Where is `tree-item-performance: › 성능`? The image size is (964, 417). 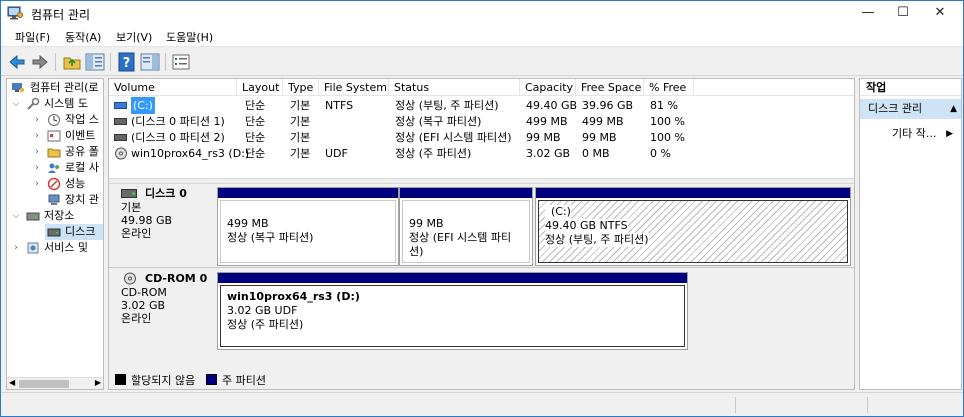
tree-item-performance: › 성능 is located at coordinates (55, 184).